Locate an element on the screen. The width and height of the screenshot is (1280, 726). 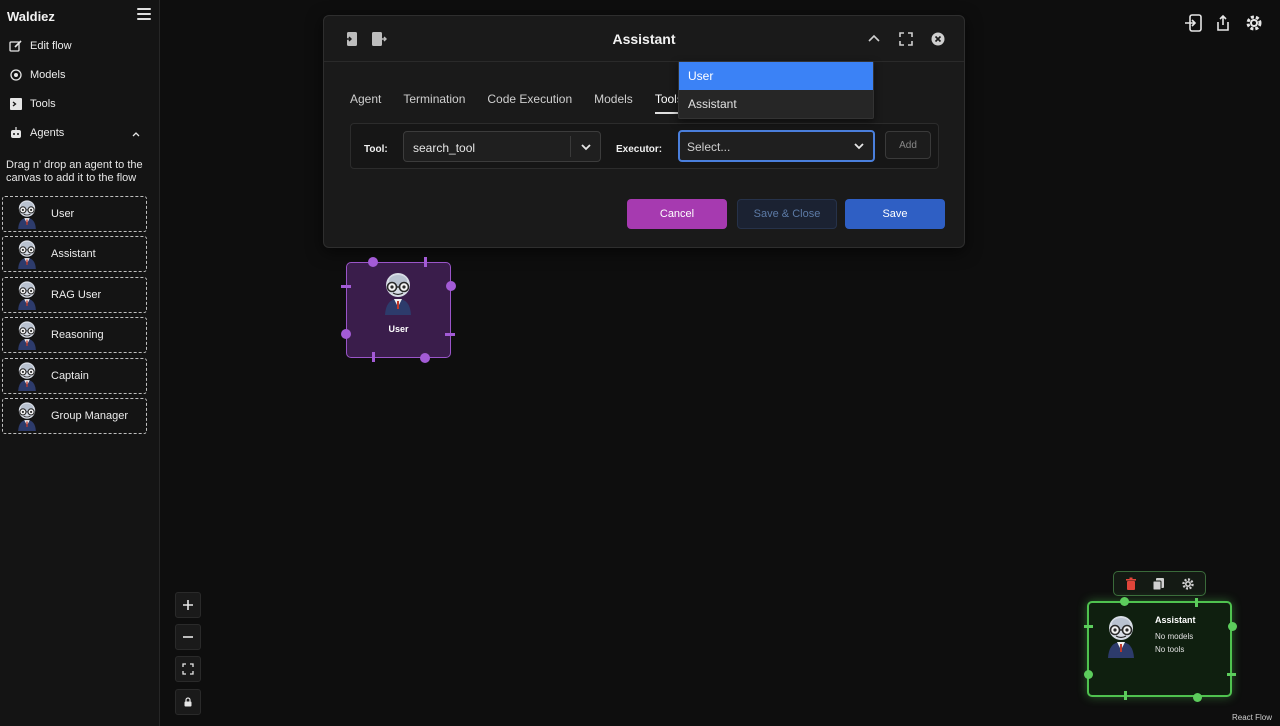
lock-button is located at coordinates (188, 702).